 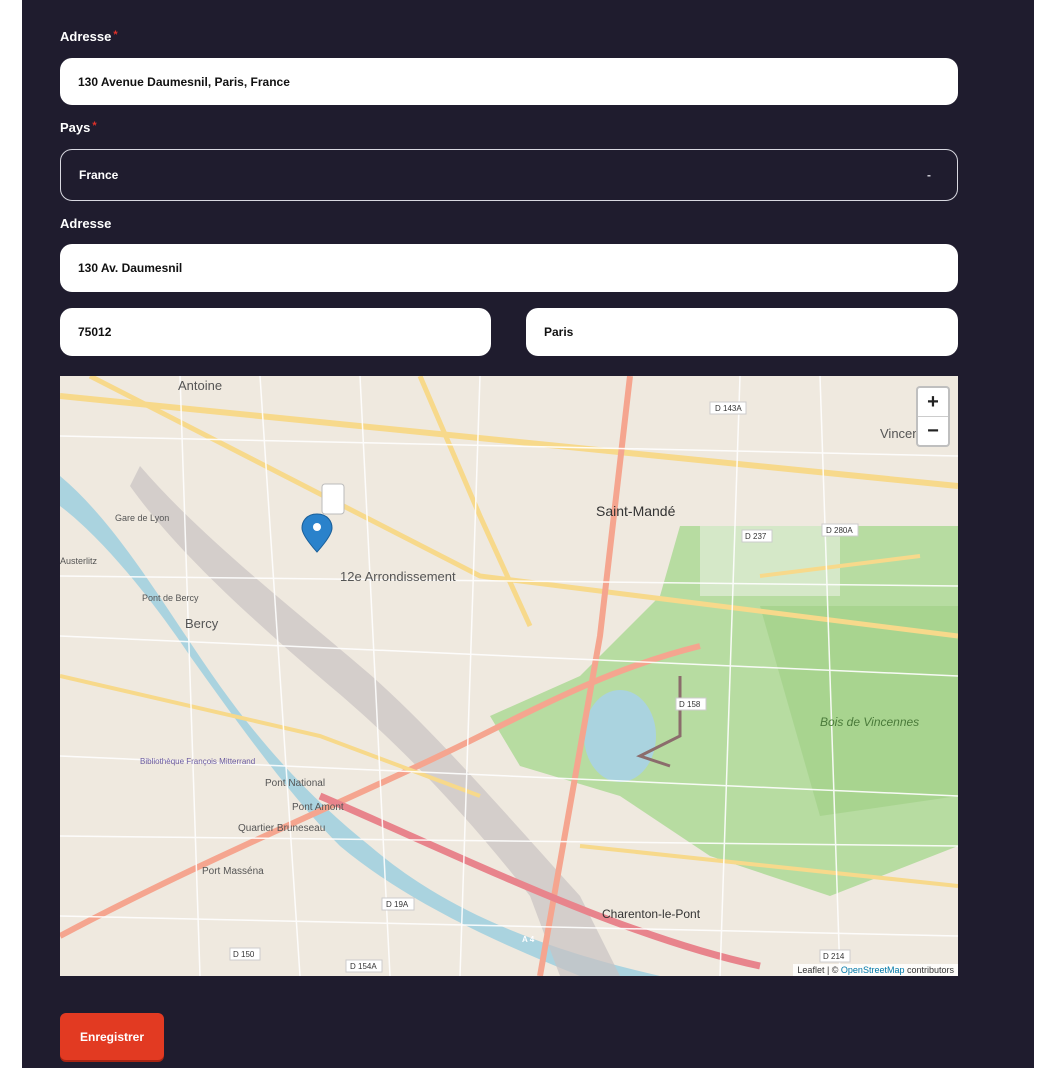 I want to click on zoom-out-button: −, so click(x=933, y=431).